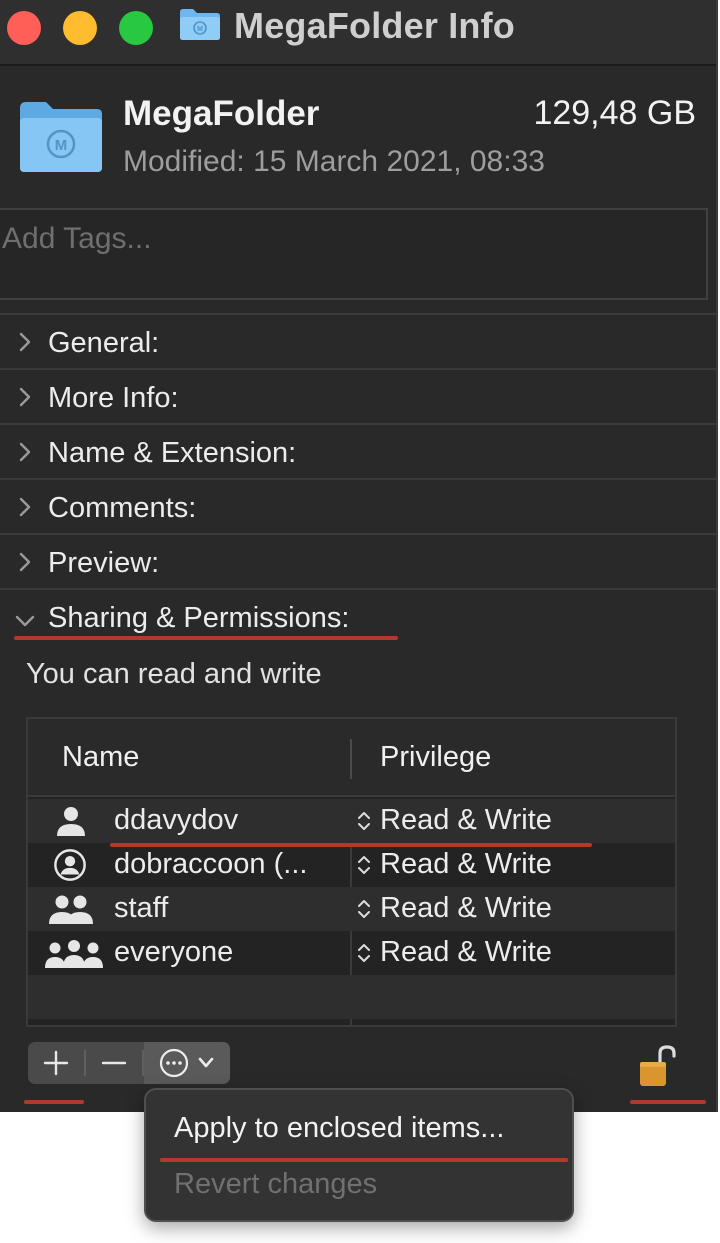 The image size is (720, 1243). What do you see at coordinates (25, 621) in the screenshot?
I see `chevron-down-icon` at bounding box center [25, 621].